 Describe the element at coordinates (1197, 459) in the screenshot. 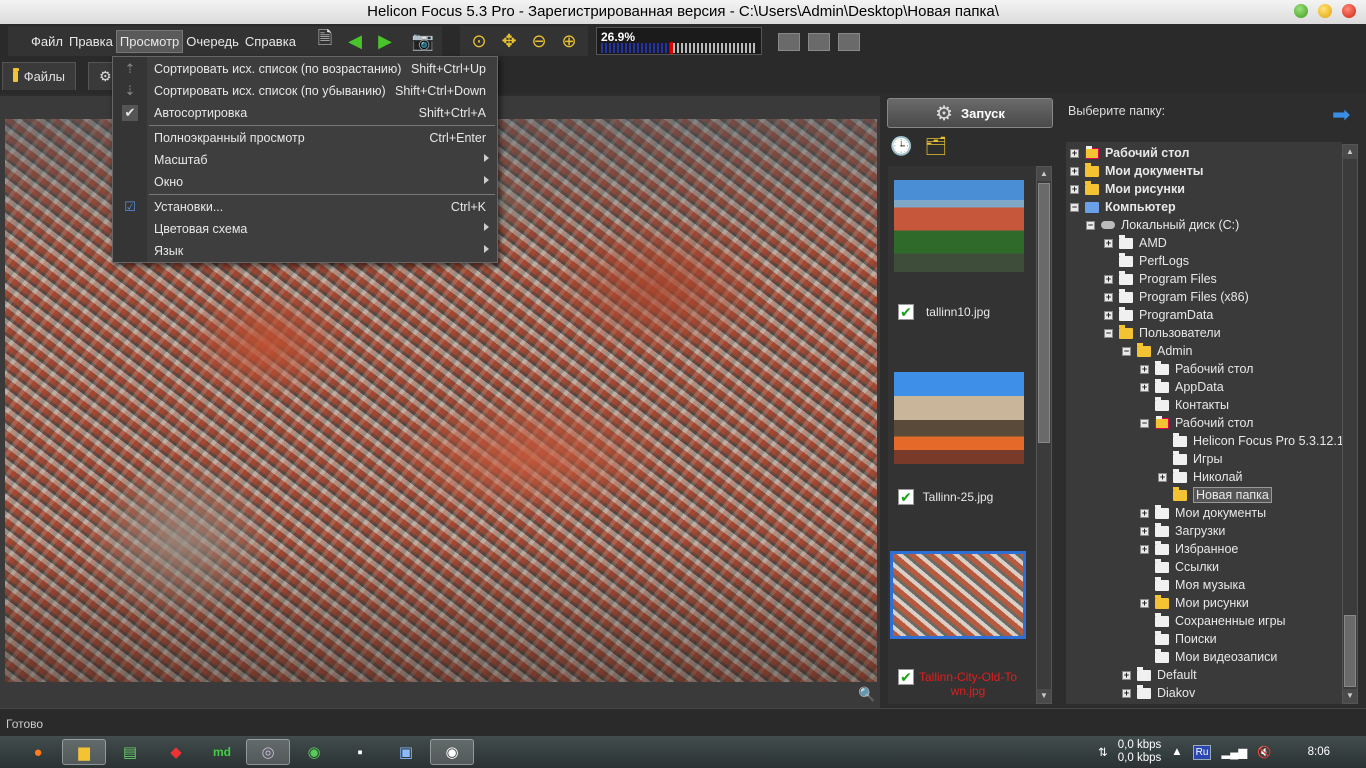

I see `tree-item: Игры` at that location.